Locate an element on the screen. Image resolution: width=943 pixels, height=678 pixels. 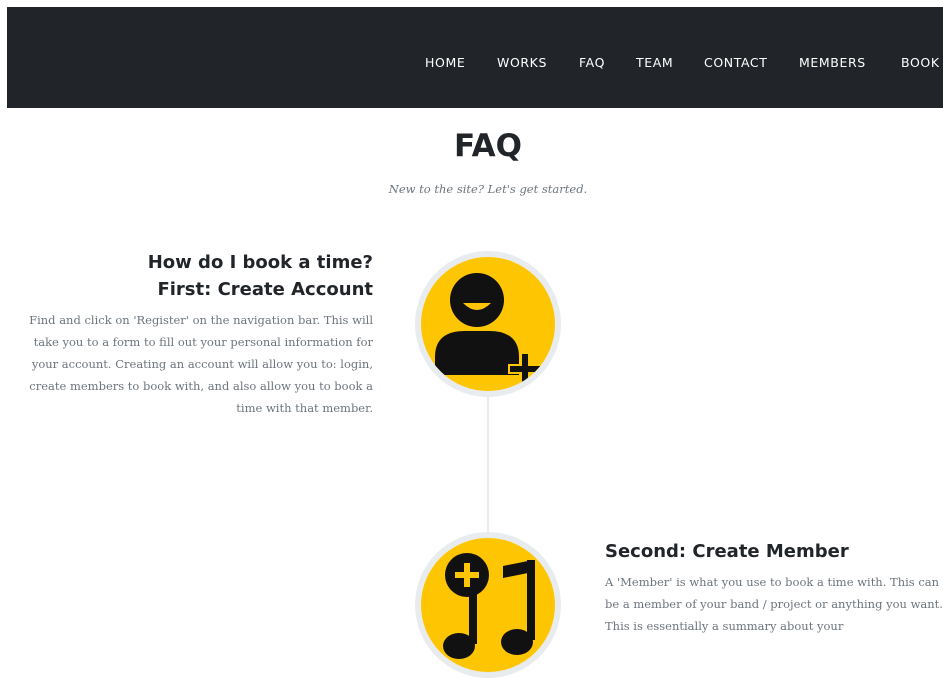
add-music-icon is located at coordinates (489, 606).